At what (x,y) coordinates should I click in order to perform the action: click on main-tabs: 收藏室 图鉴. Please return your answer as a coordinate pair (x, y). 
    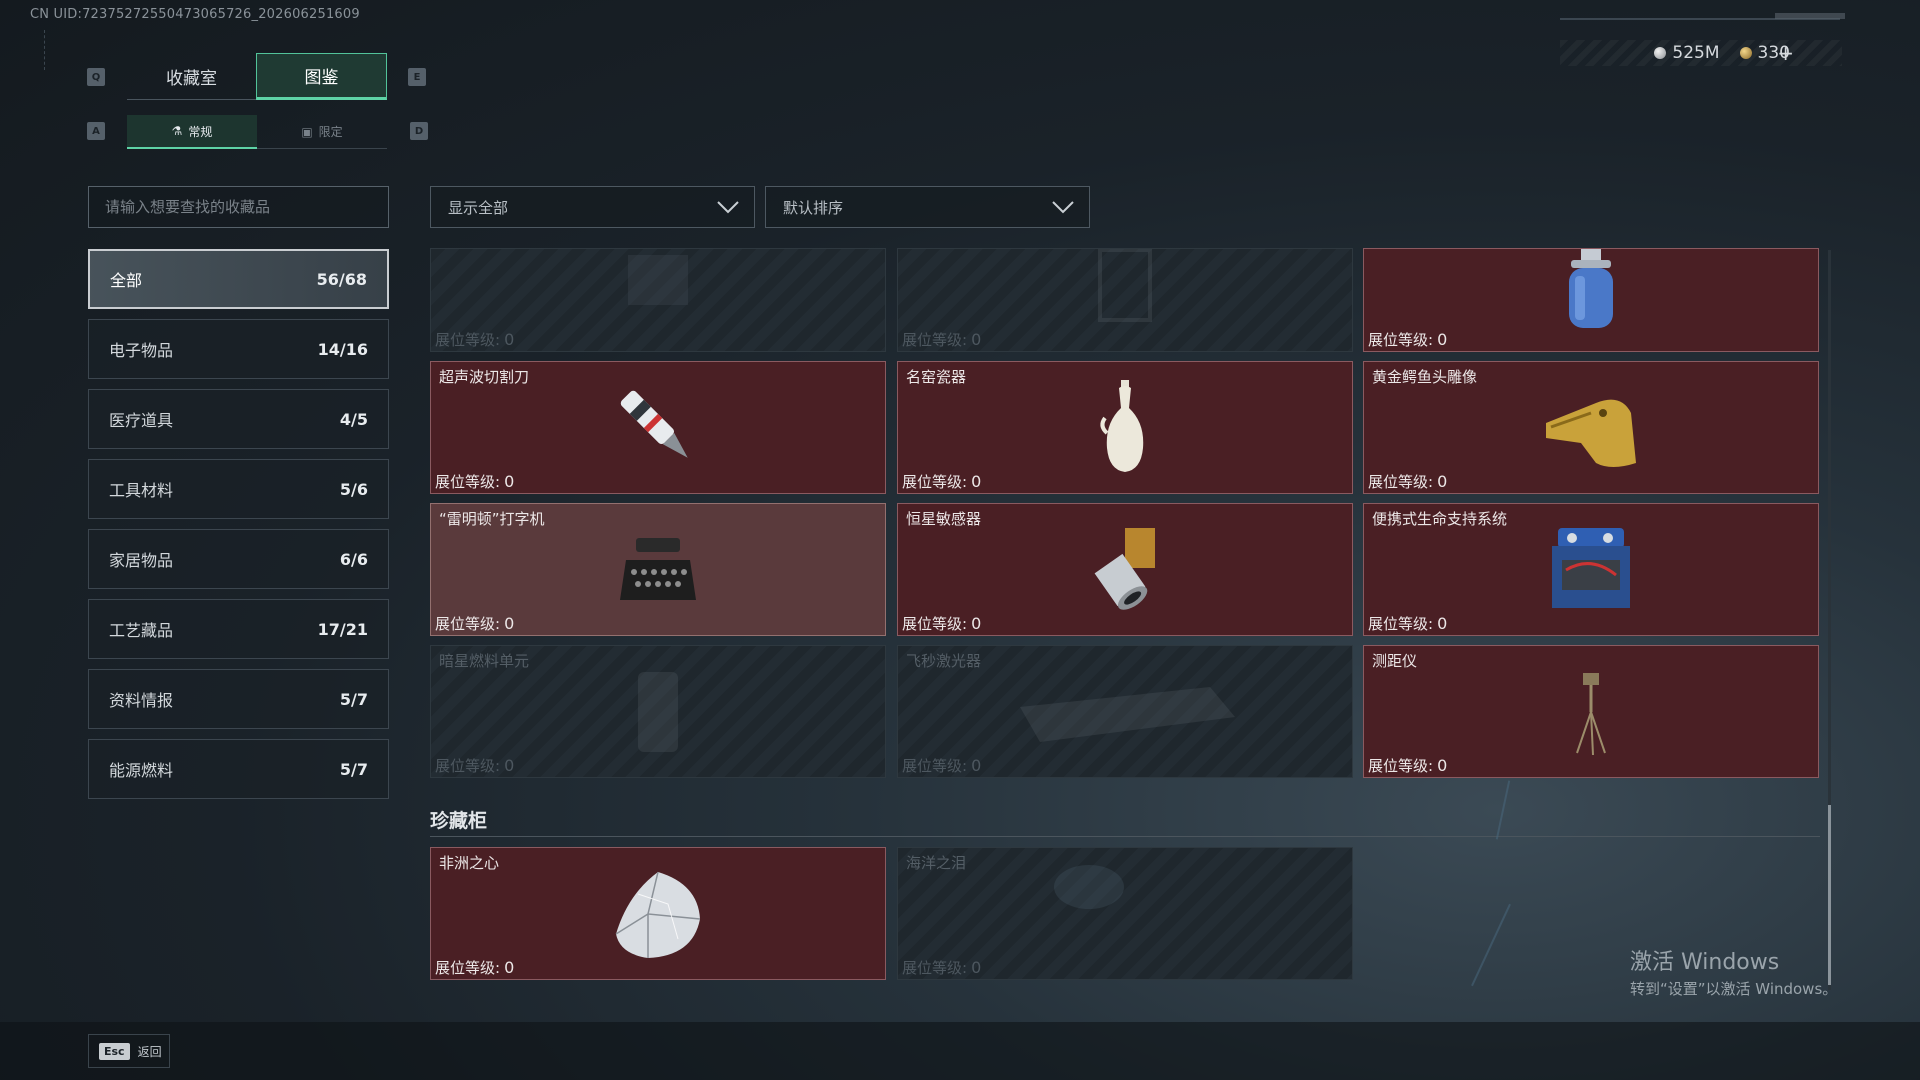
    Looking at the image, I should click on (257, 76).